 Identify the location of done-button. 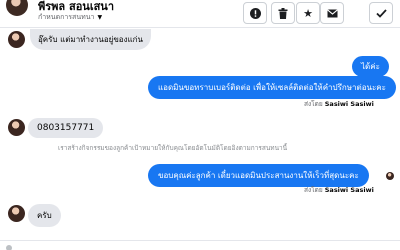
(381, 13).